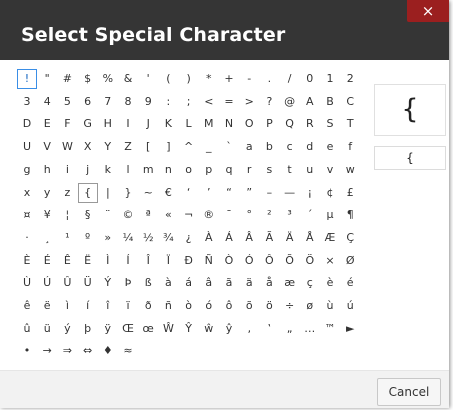  Describe the element at coordinates (290, 147) in the screenshot. I see `special-character-cell: c` at that location.